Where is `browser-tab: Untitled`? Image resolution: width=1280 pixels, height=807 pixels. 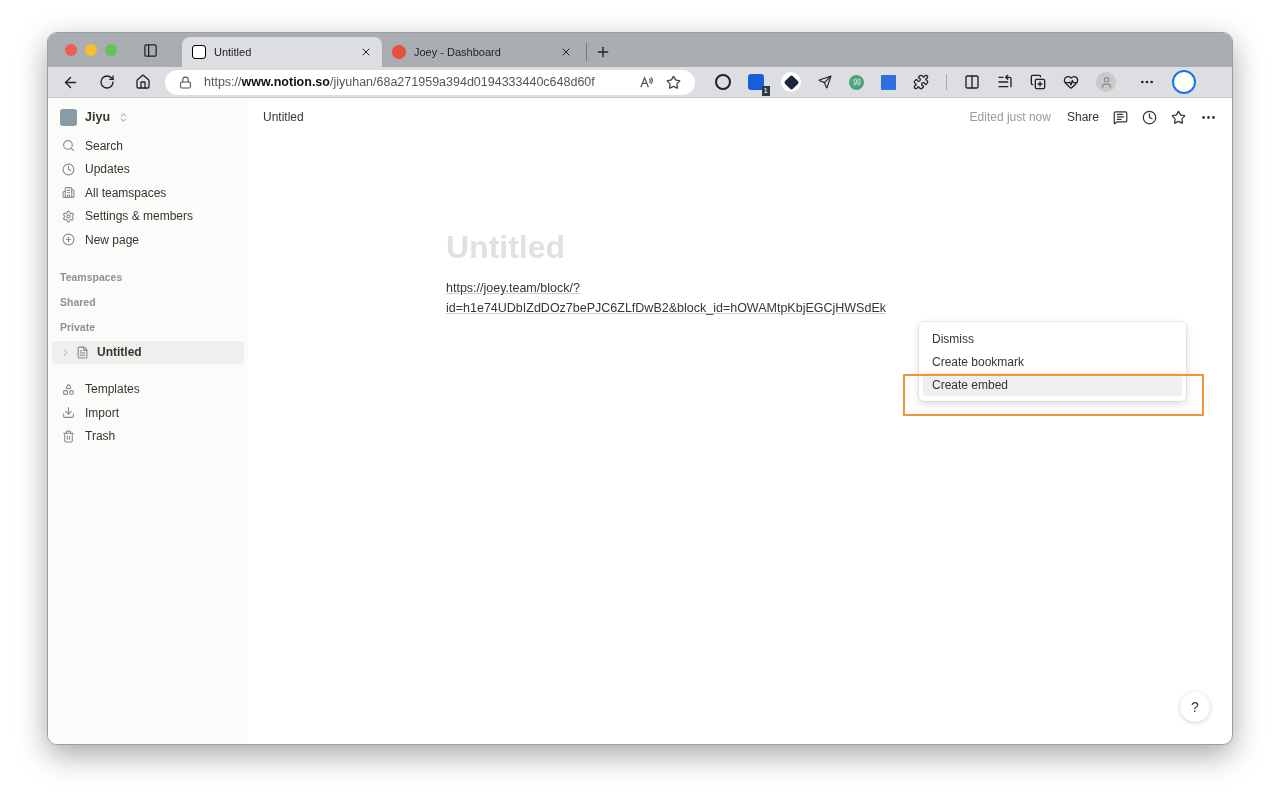 browser-tab: Untitled is located at coordinates (282, 52).